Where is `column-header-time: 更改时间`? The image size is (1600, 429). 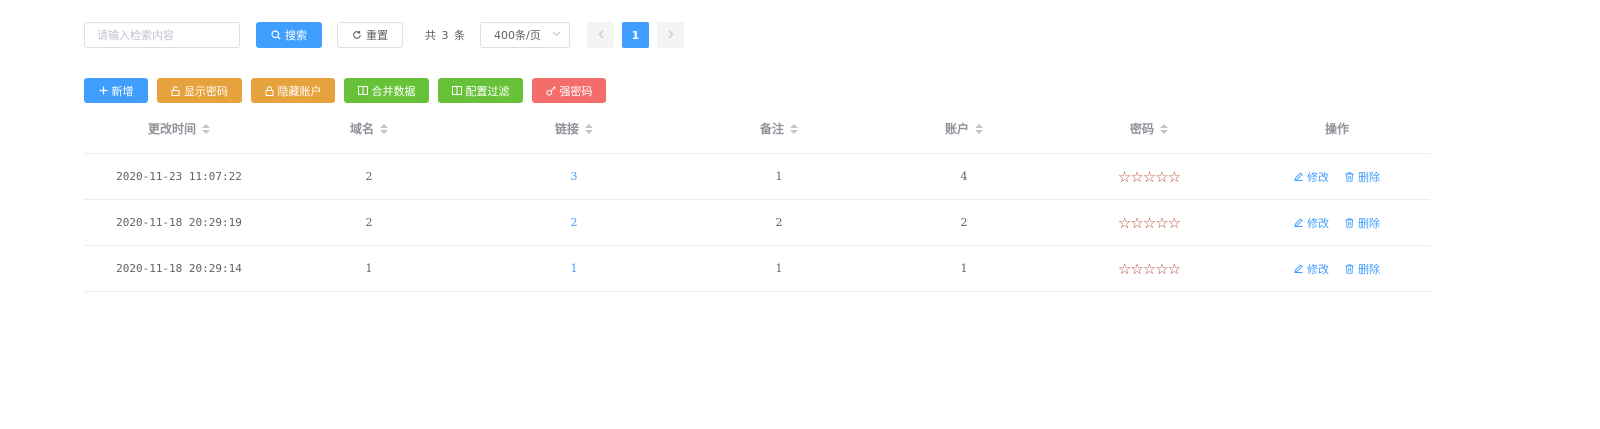 column-header-time: 更改时间 is located at coordinates (179, 128).